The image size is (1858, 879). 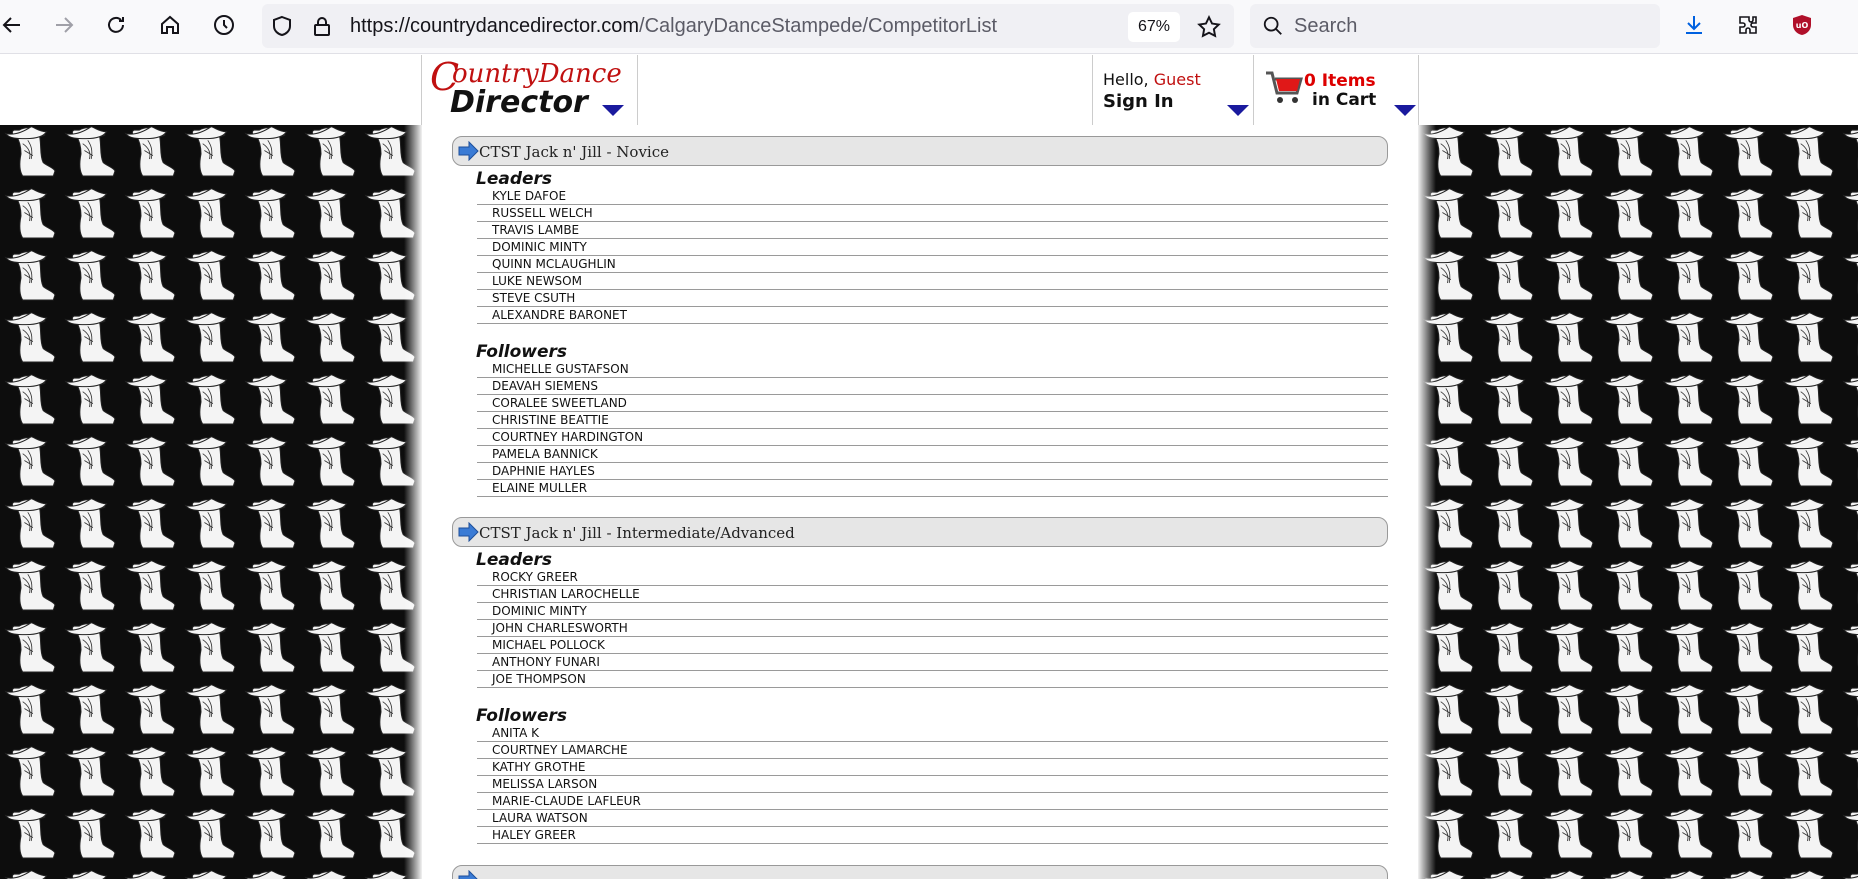 I want to click on event-title: CTST Jack n' Jill - Novice, so click(x=574, y=152).